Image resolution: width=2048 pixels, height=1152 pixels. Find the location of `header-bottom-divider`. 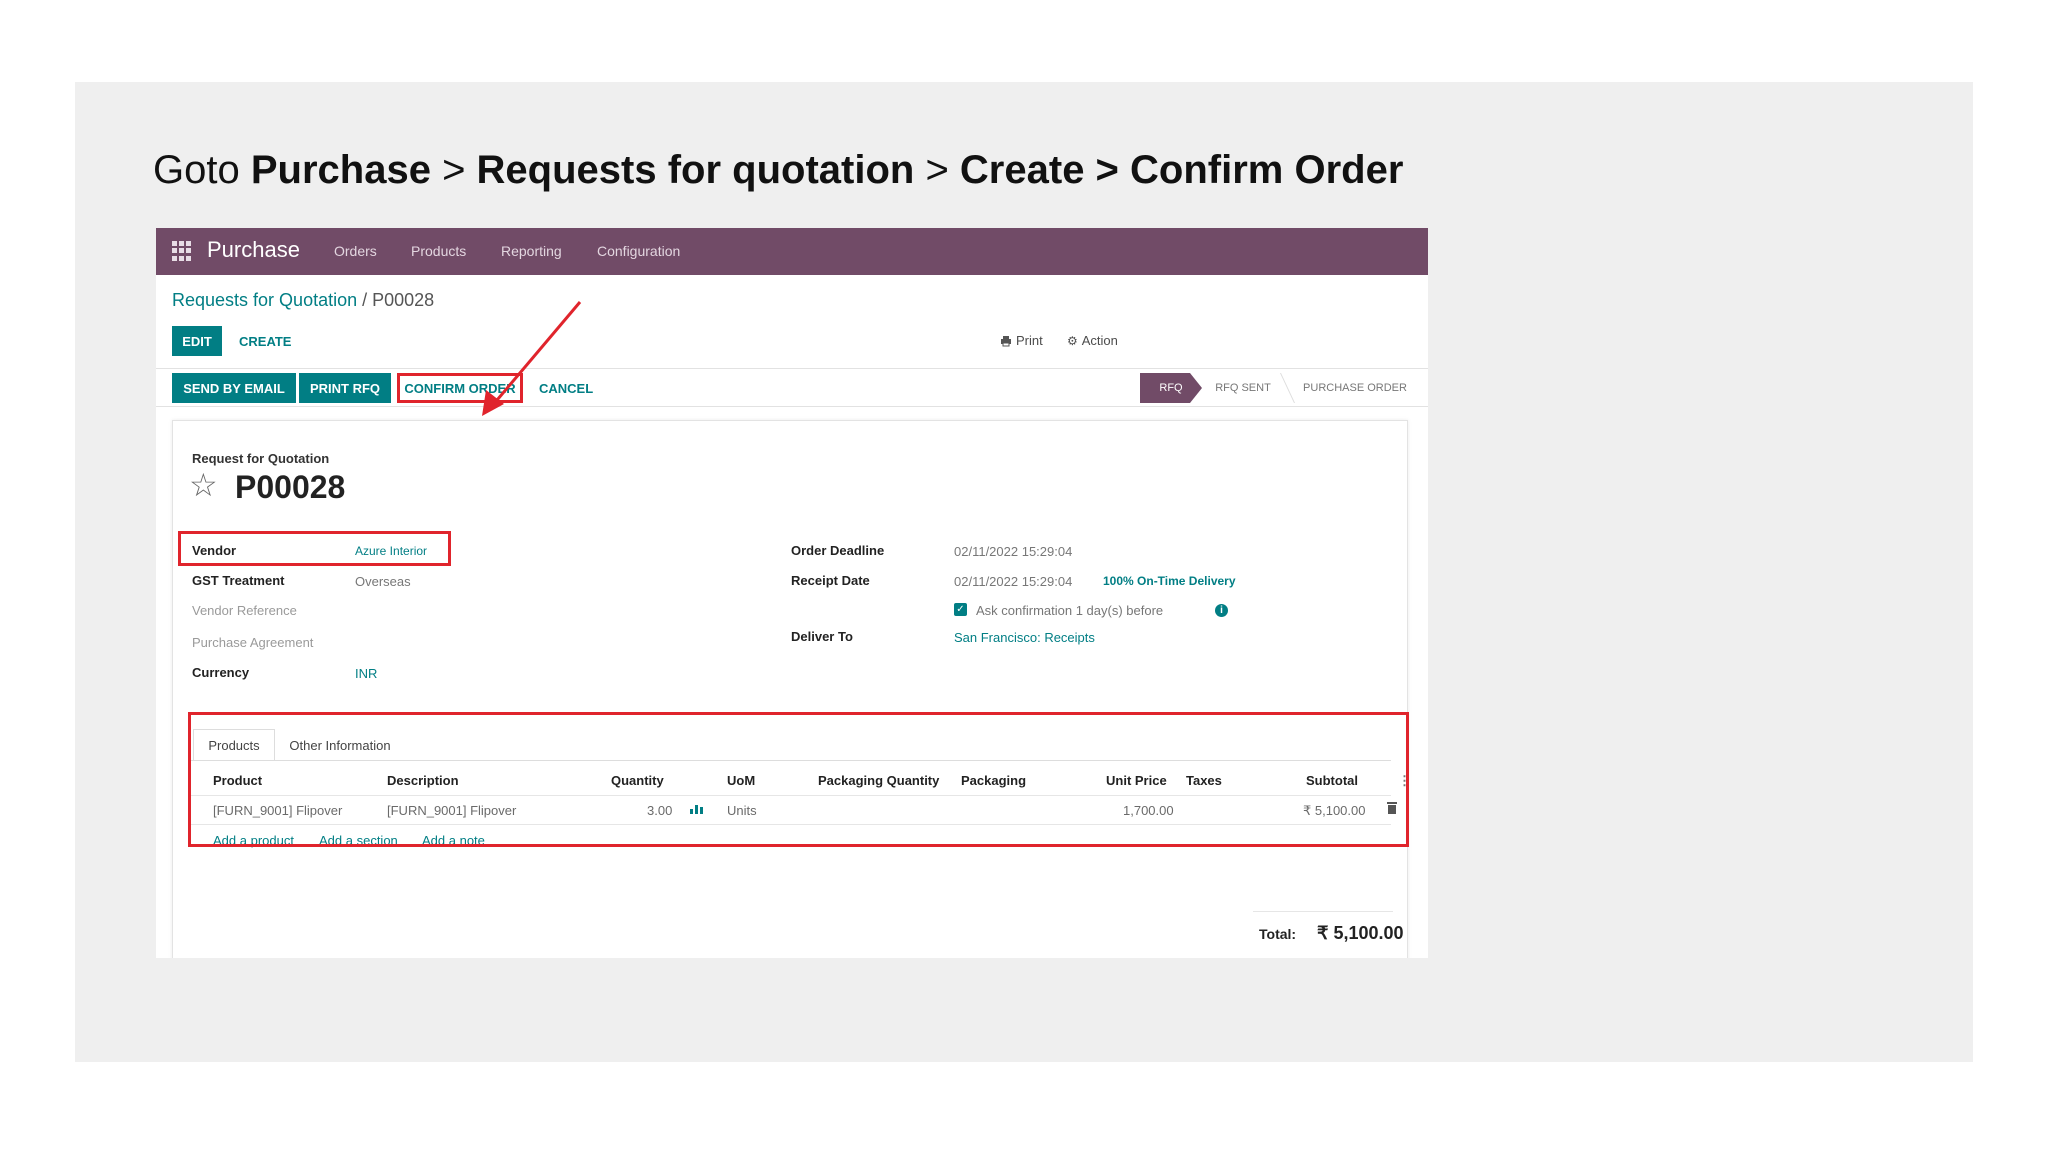

header-bottom-divider is located at coordinates (792, 406).